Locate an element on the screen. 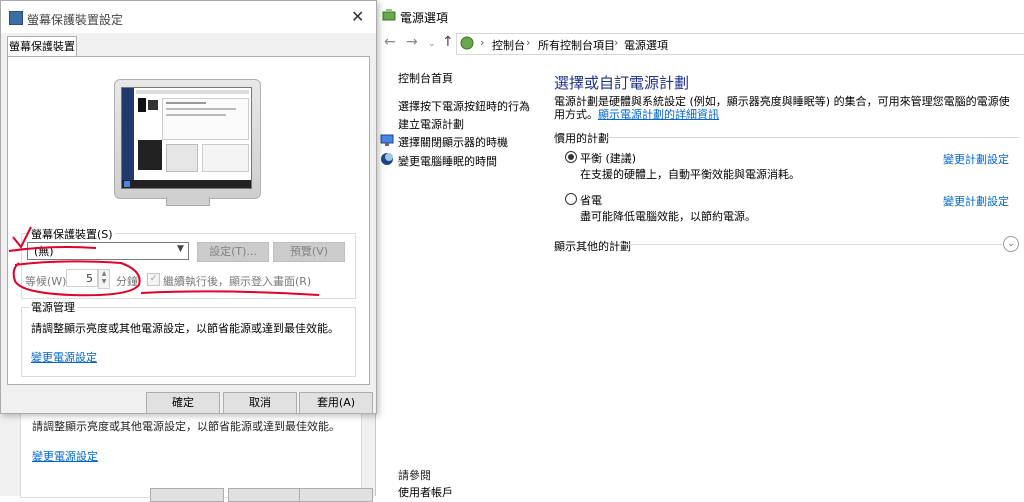 The image size is (1024, 502). plan-balanced-settings-link: 變更計劃設定 is located at coordinates (976, 159).